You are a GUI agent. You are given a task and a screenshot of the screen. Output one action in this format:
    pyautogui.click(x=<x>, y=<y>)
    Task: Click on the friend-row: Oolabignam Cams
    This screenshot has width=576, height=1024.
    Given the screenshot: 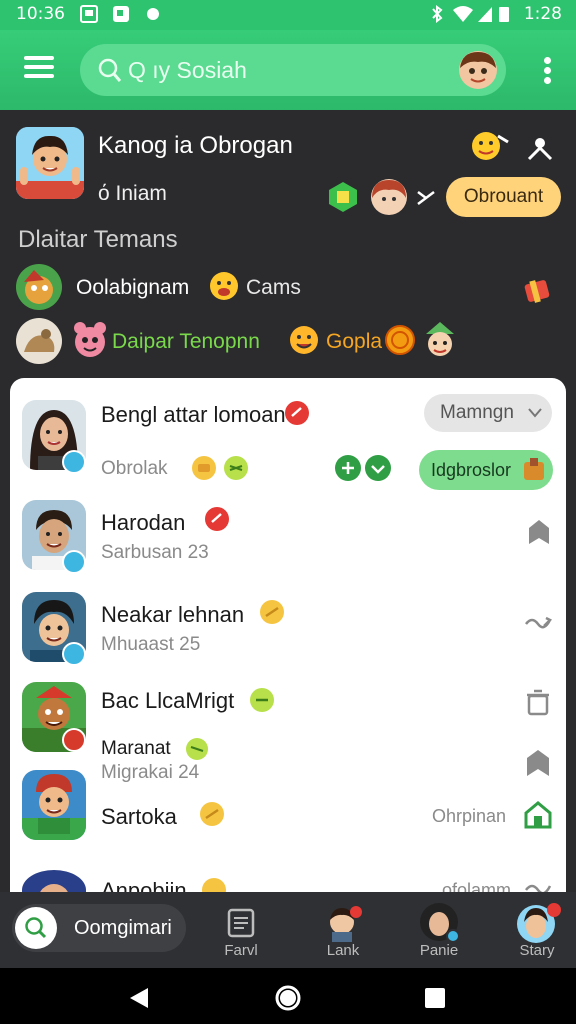 What is the action you would take?
    pyautogui.click(x=291, y=287)
    